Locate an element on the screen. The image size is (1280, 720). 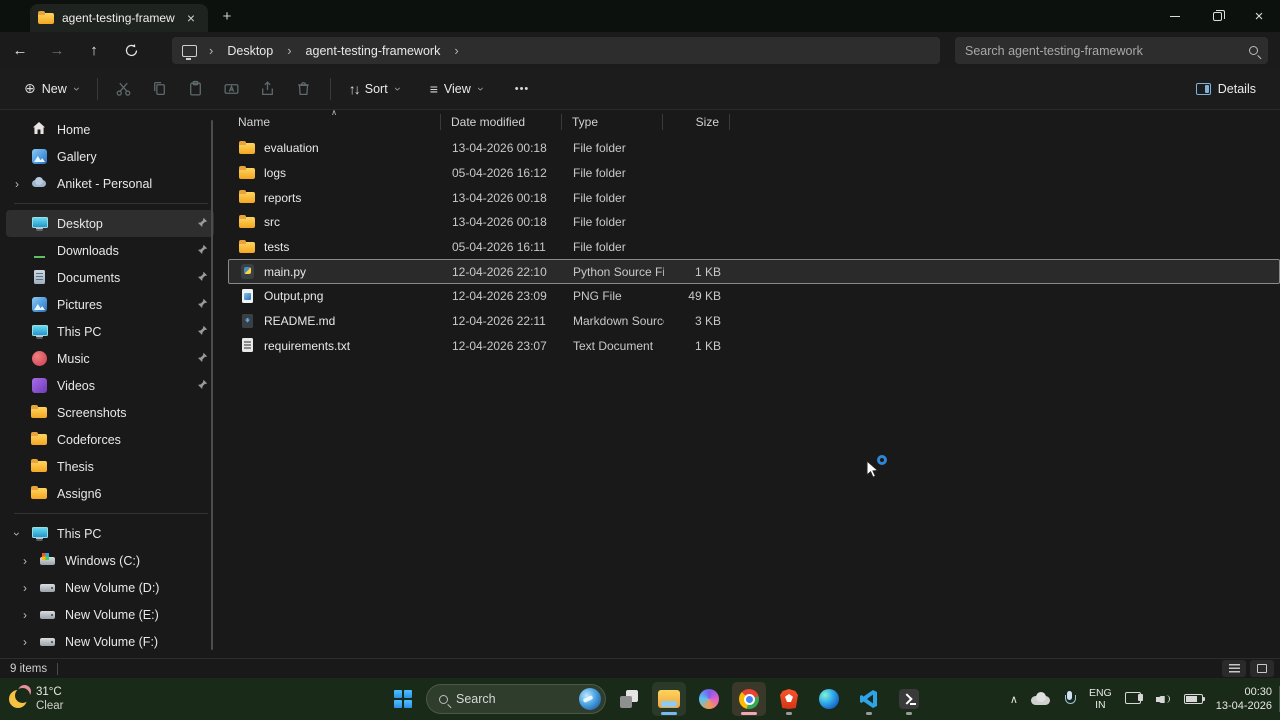
new-button: ⊕ New › is located at coordinates (51, 88).